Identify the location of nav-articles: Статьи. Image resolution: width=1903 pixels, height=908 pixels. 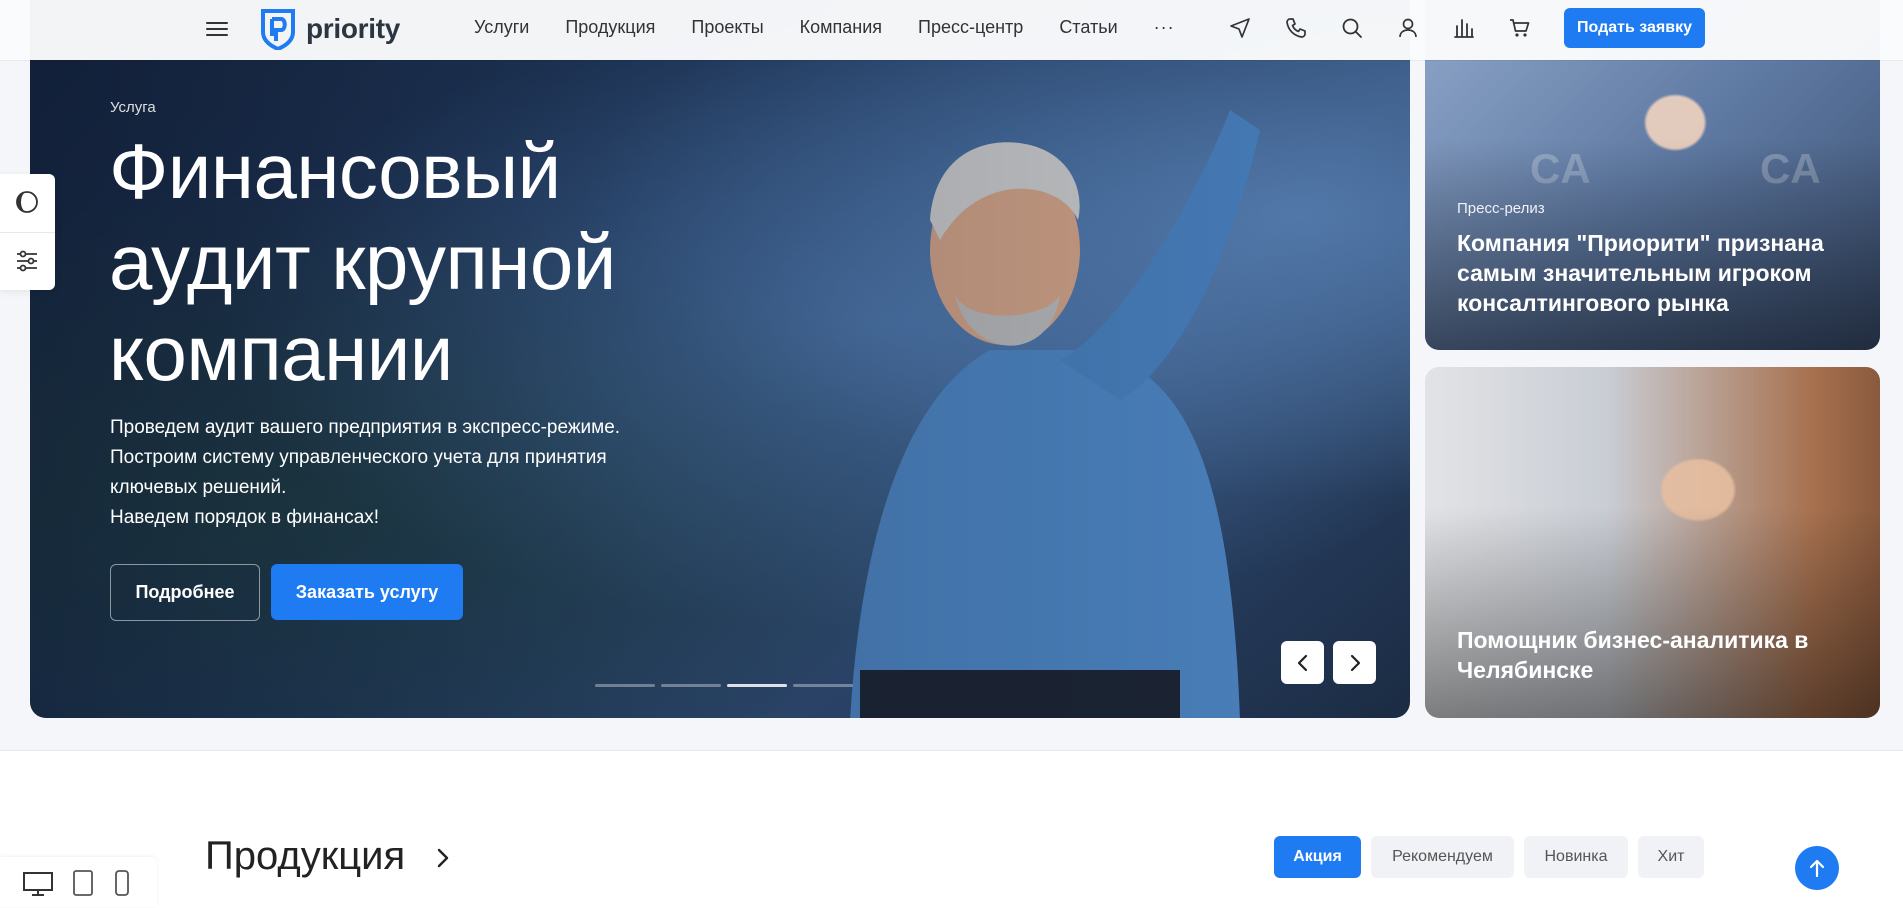
(1088, 27).